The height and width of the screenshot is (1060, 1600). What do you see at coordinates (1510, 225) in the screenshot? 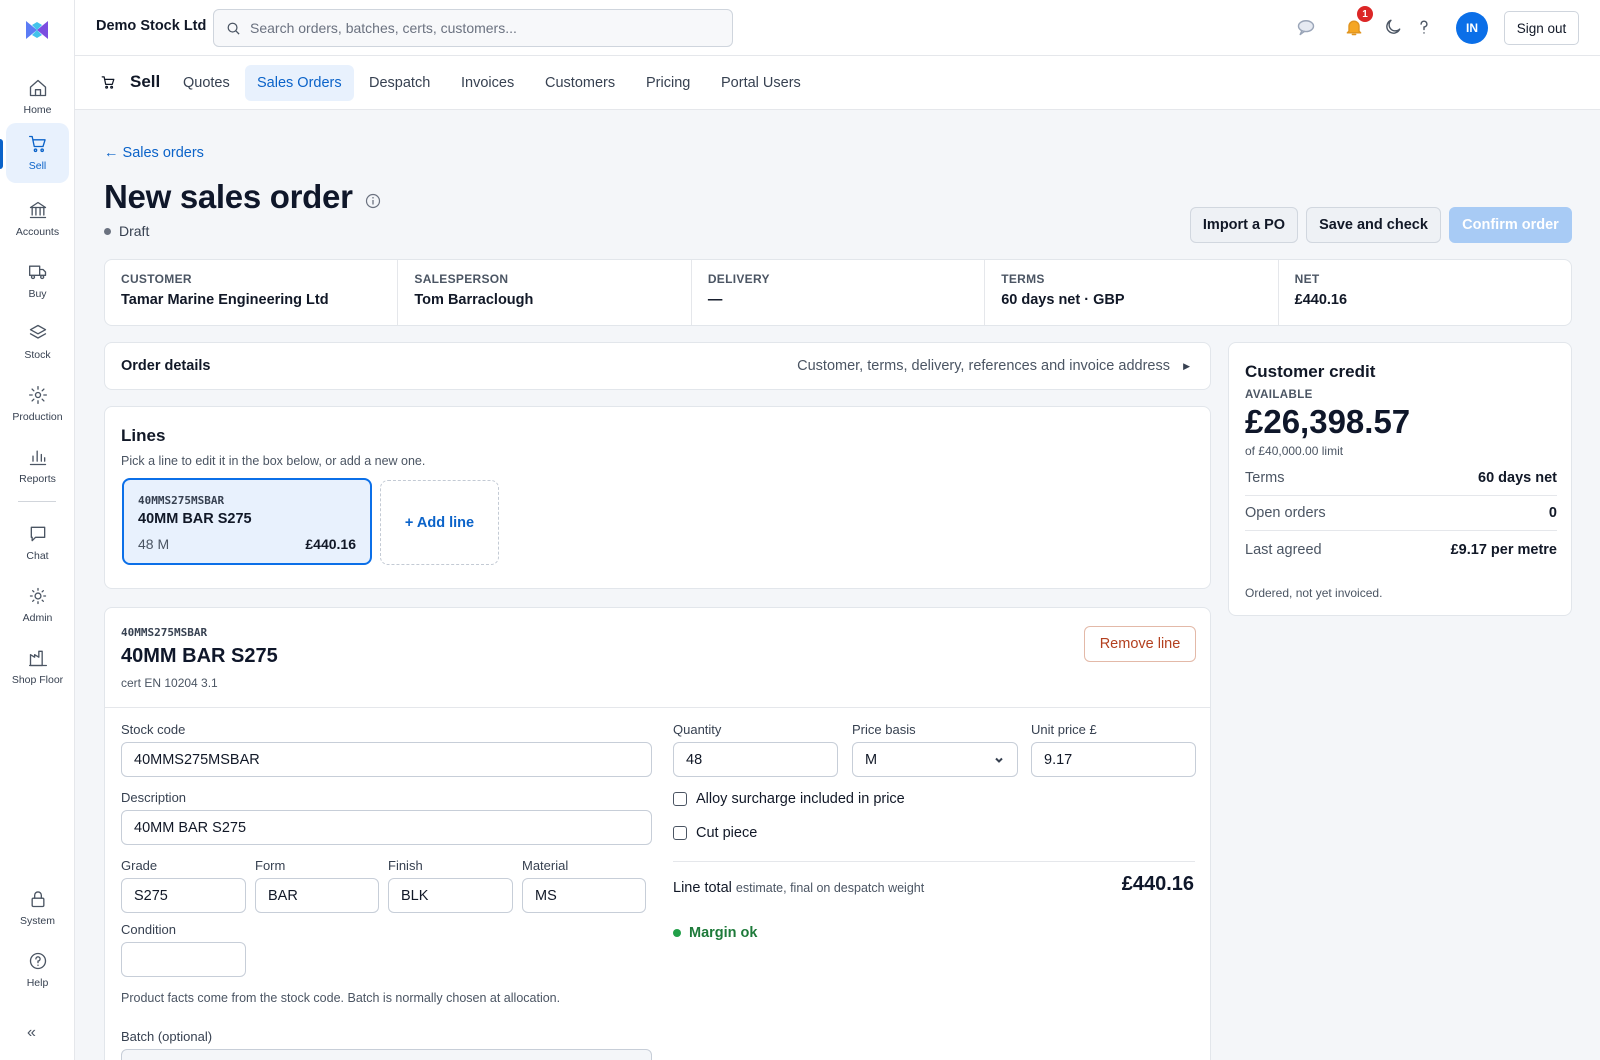
I see `confirm-order-button: Confirm order` at bounding box center [1510, 225].